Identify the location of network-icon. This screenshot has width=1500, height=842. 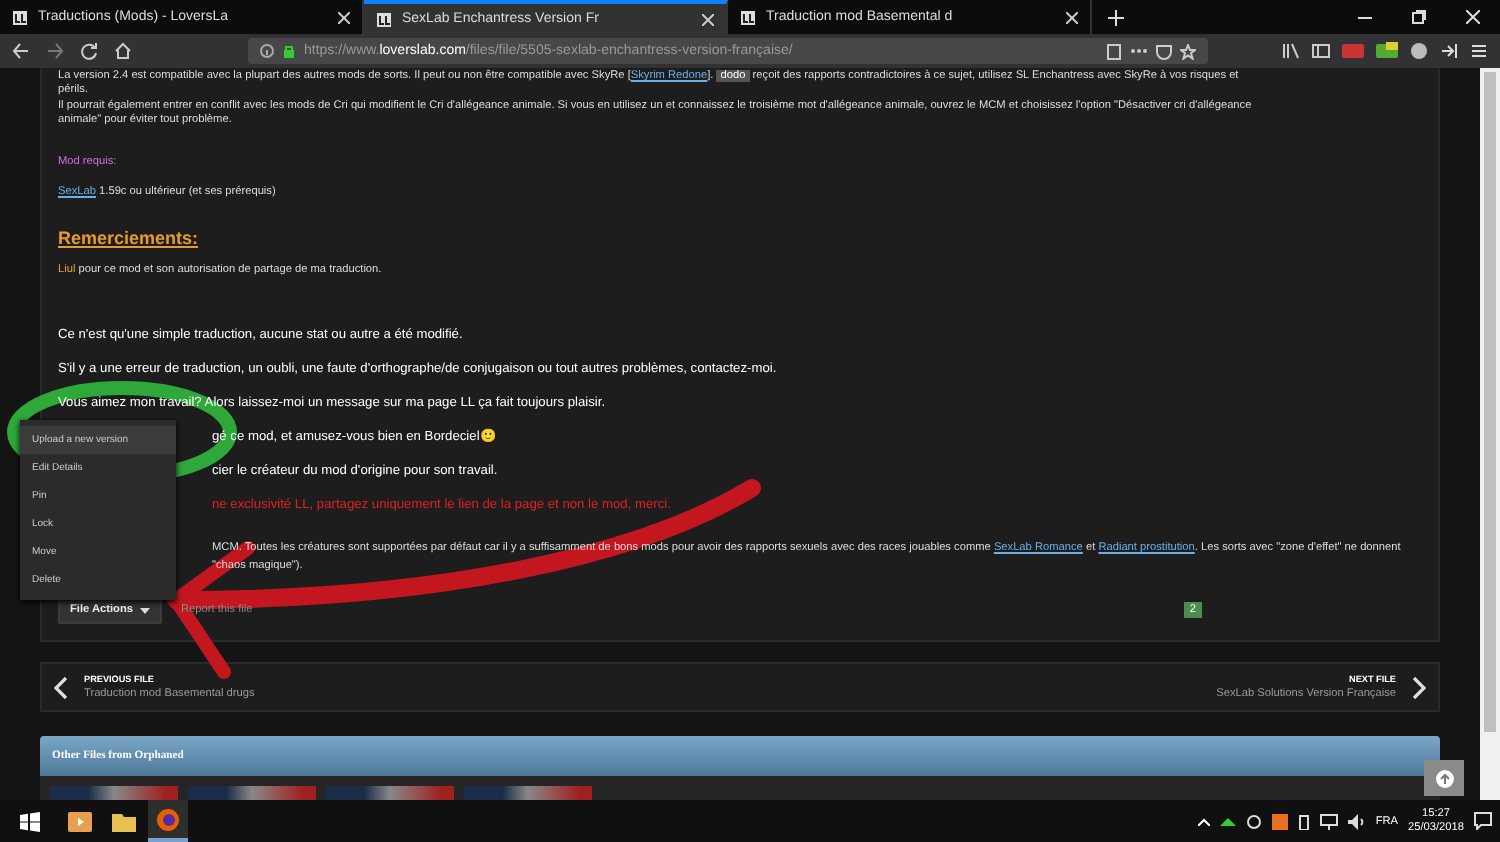
(1328, 821).